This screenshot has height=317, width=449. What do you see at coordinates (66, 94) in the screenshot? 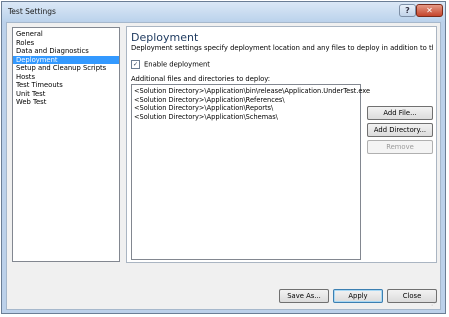
I see `nav-item-unit-test: Unit Test` at bounding box center [66, 94].